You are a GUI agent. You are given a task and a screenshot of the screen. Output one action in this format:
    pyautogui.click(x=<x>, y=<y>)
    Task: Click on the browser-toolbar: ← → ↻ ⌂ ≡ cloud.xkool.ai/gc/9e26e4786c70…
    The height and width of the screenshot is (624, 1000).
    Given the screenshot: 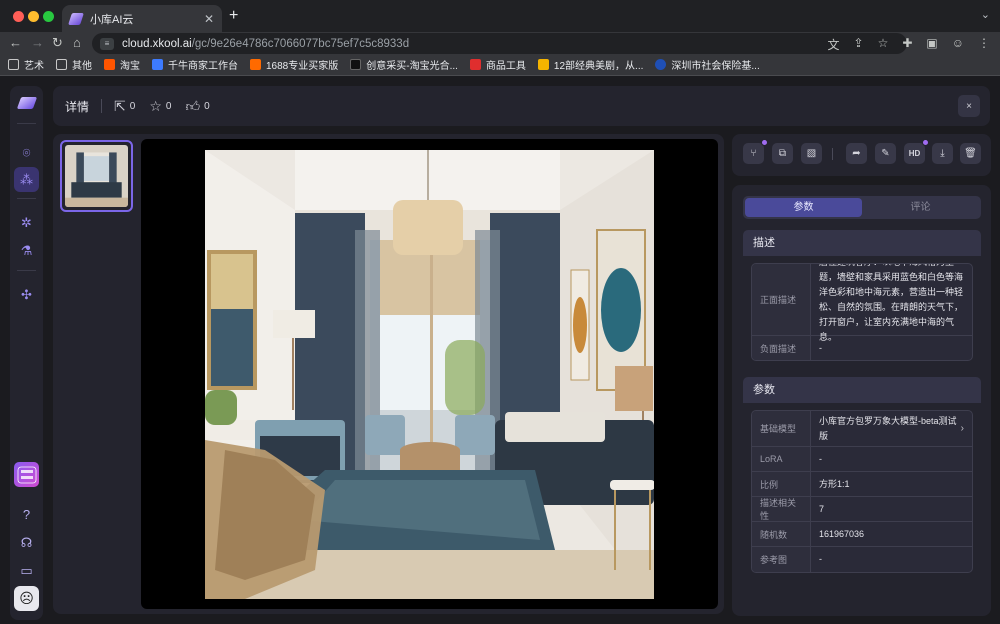 What is the action you would take?
    pyautogui.click(x=500, y=43)
    